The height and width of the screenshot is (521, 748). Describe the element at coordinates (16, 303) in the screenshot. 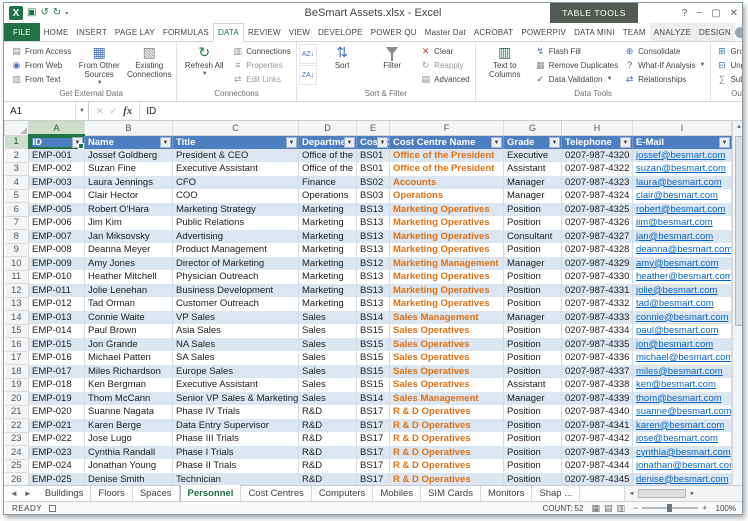

I see `row-header-13: 13` at that location.